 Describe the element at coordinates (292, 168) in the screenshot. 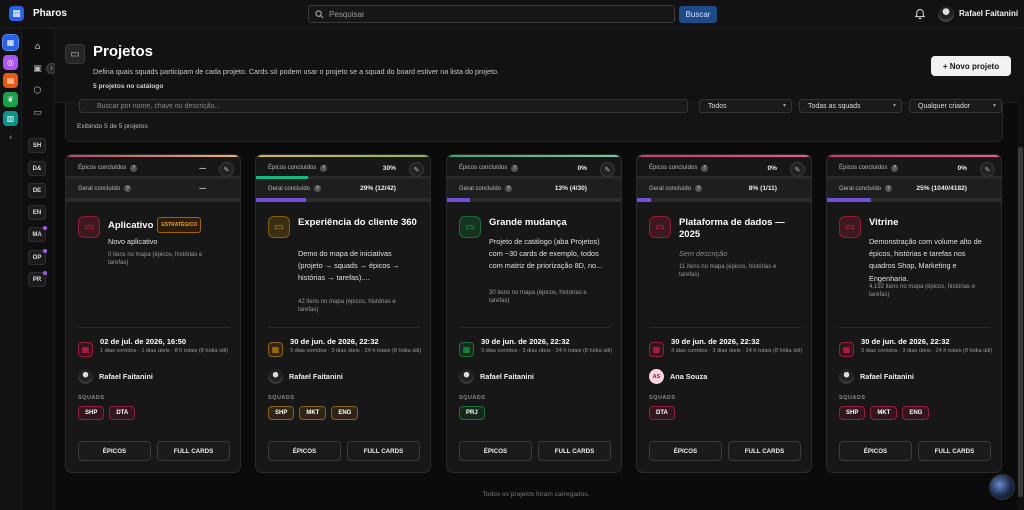

I see `epics-done-label: Épicos concluídos` at that location.